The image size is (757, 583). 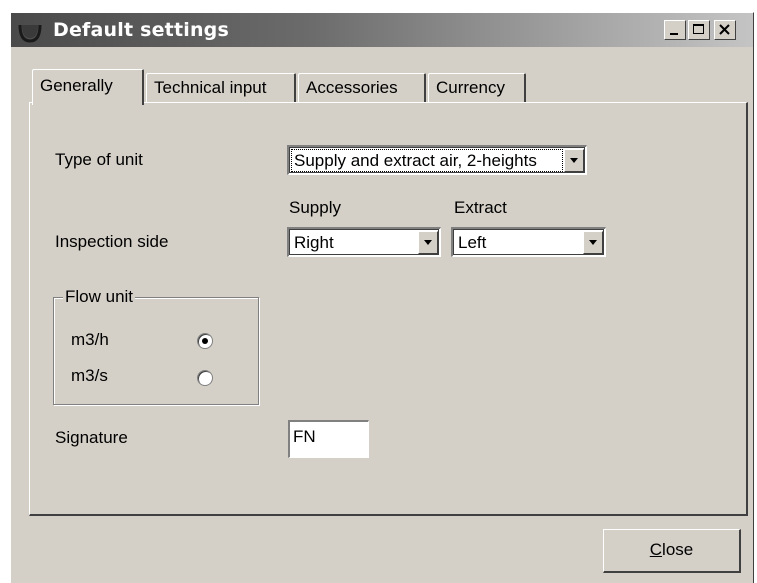 I want to click on window-title: Default settings, so click(x=141, y=30).